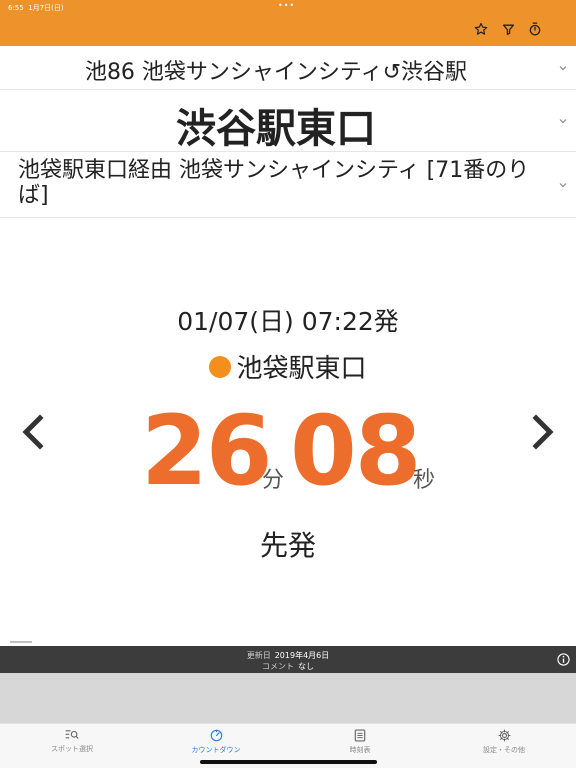  I want to click on app-header: 6:55 1月7日(日) •••, so click(288, 23).